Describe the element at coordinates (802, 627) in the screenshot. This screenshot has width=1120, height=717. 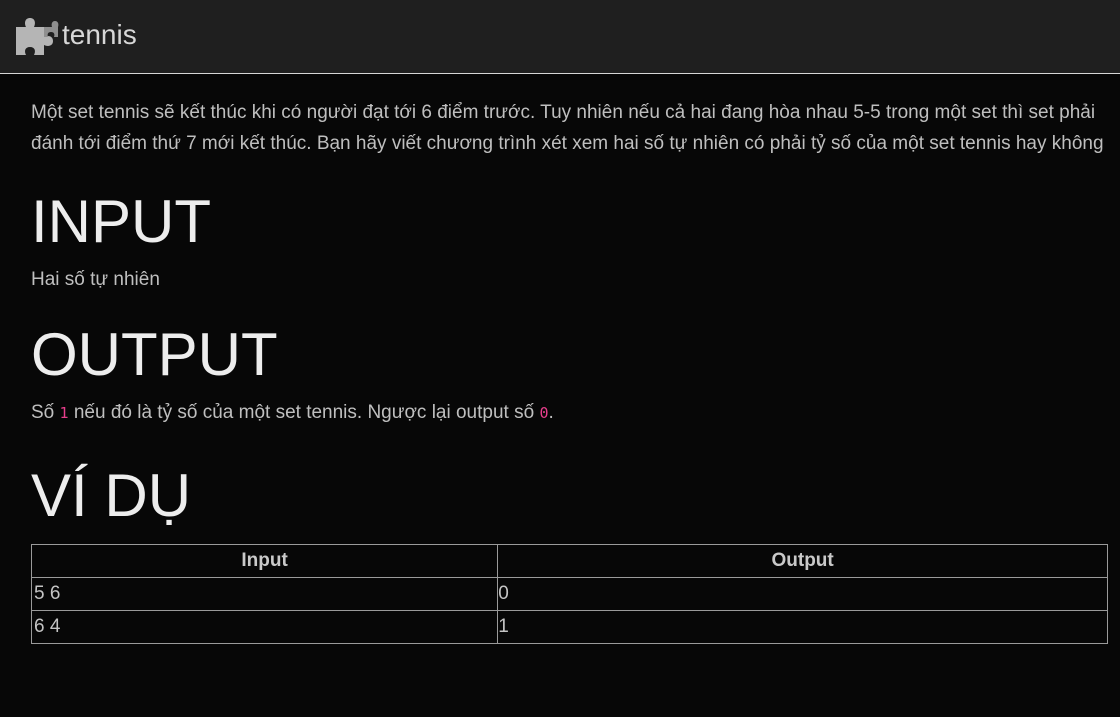
I see `example-output-cell: 1` at that location.